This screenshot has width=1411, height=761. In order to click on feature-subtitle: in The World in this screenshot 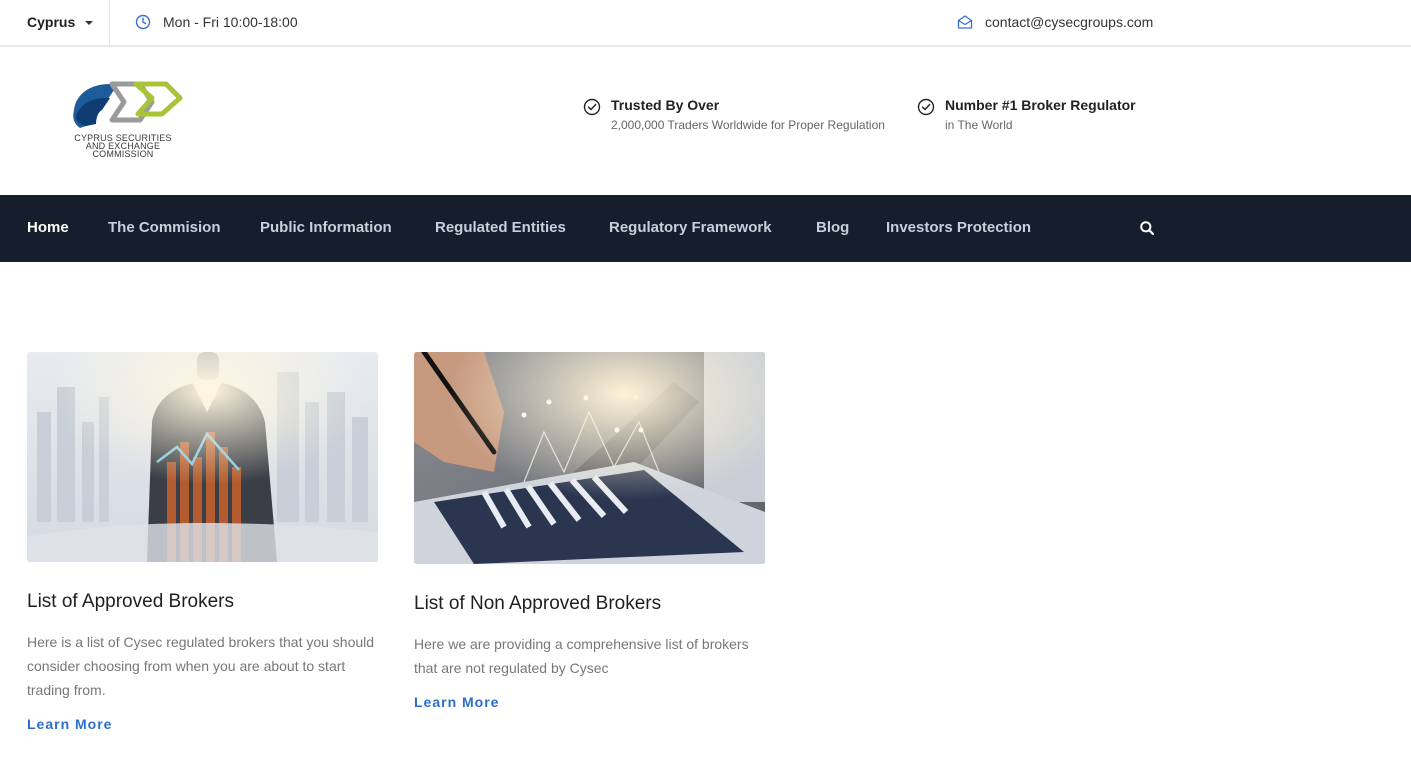, I will do `click(979, 125)`.